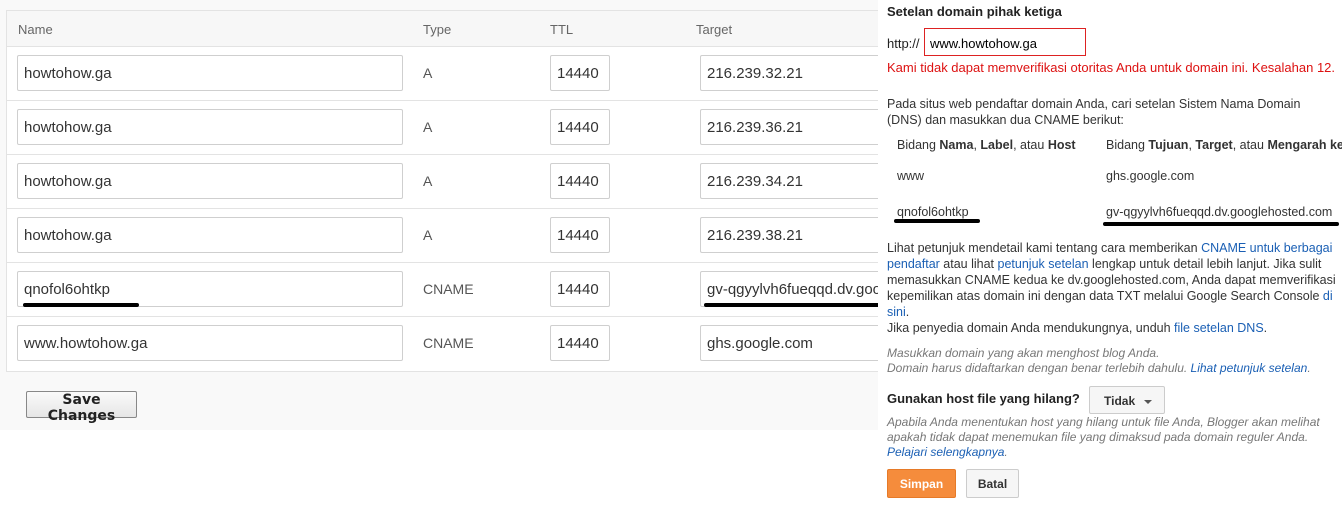 The image size is (1342, 521). I want to click on cancel-button: Batal, so click(992, 483).